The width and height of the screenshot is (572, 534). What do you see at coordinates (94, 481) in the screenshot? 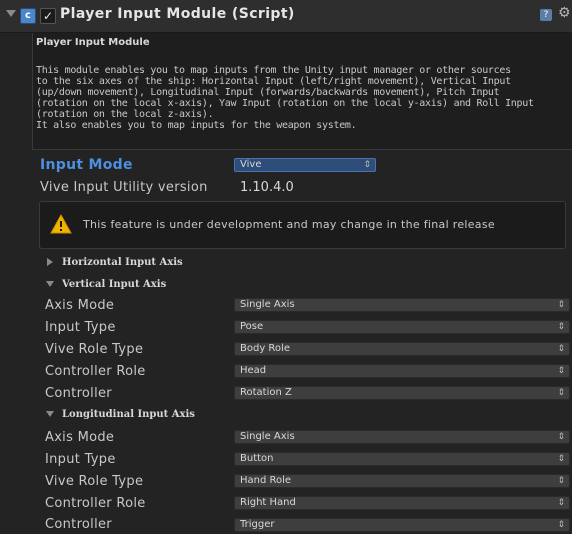
I see `longitudinal-vive-role-type-label: Vive Role Type` at bounding box center [94, 481].